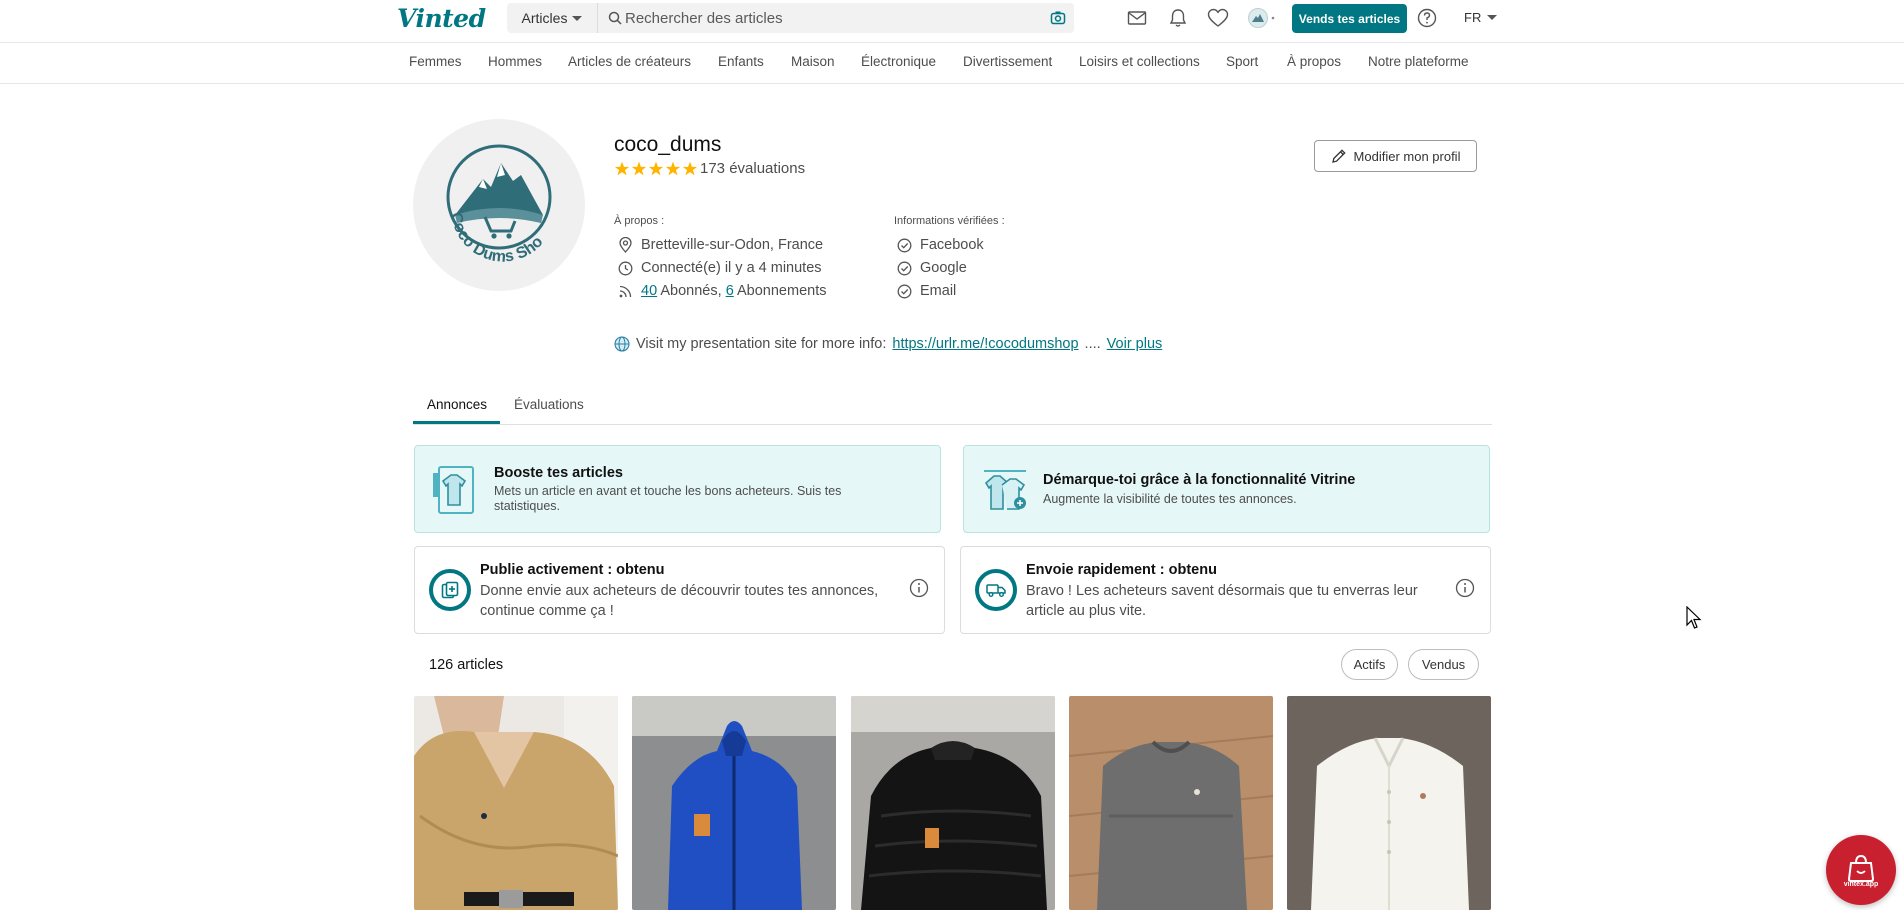 The width and height of the screenshot is (1904, 910). I want to click on help-icon, so click(1427, 18).